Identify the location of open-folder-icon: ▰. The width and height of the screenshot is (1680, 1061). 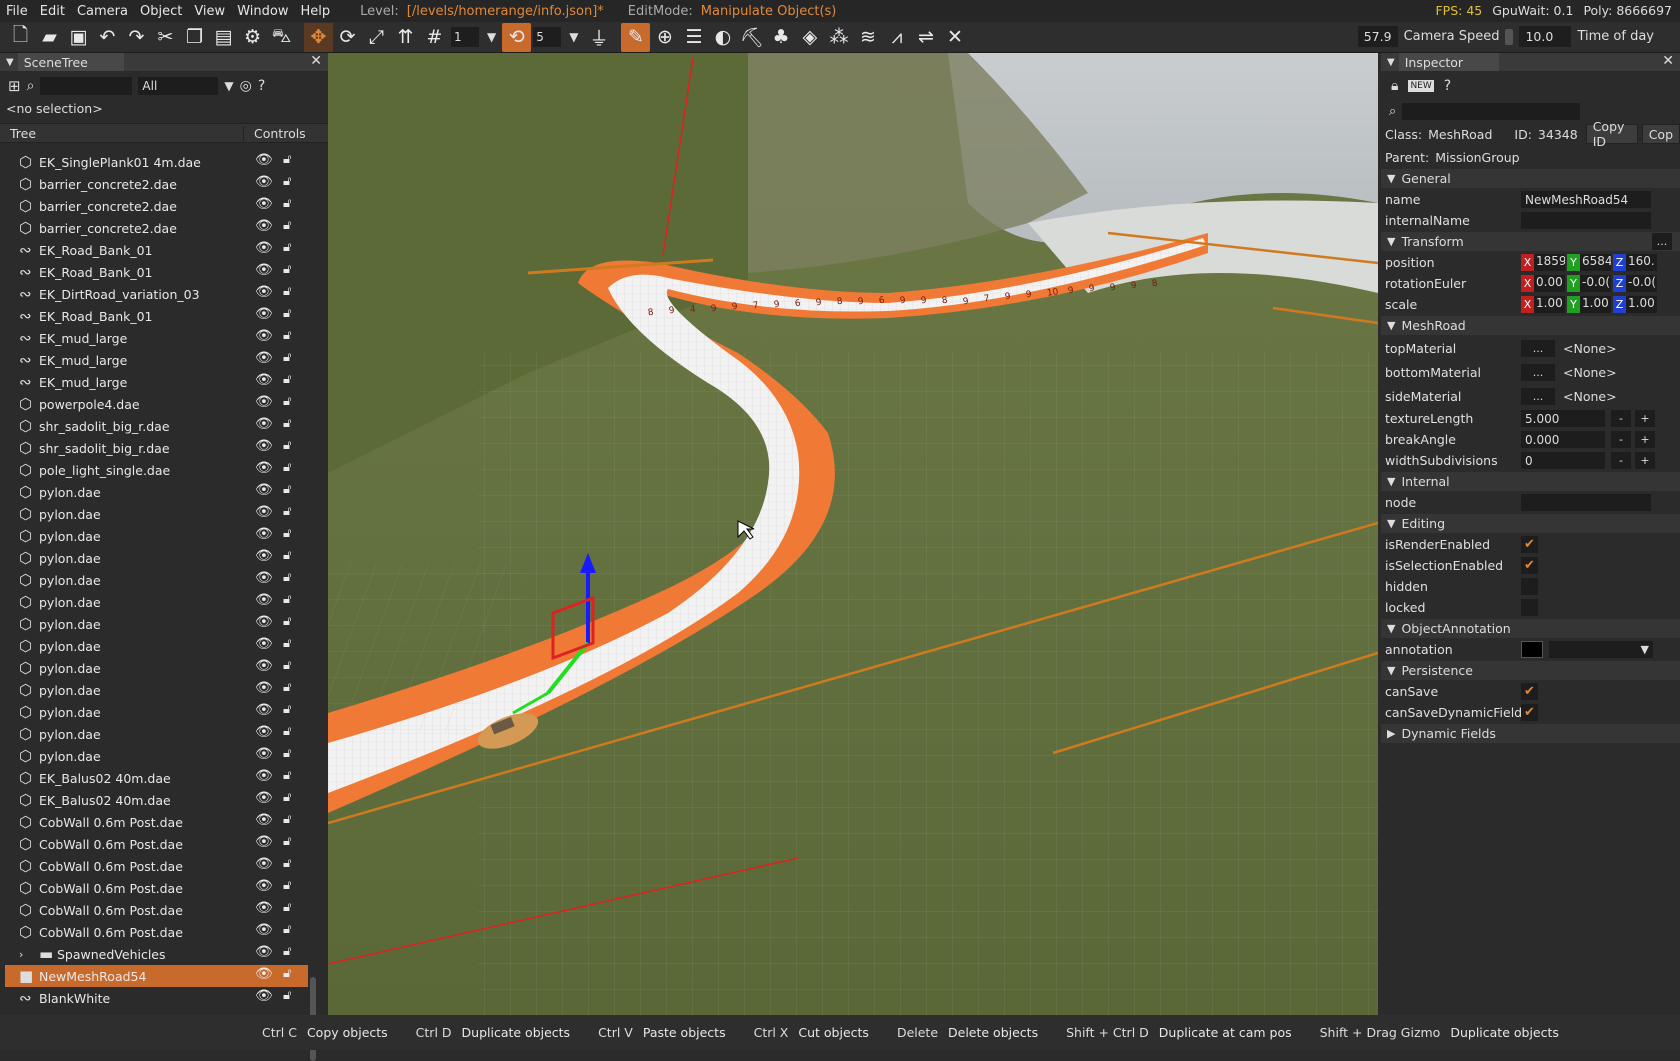
(49, 37).